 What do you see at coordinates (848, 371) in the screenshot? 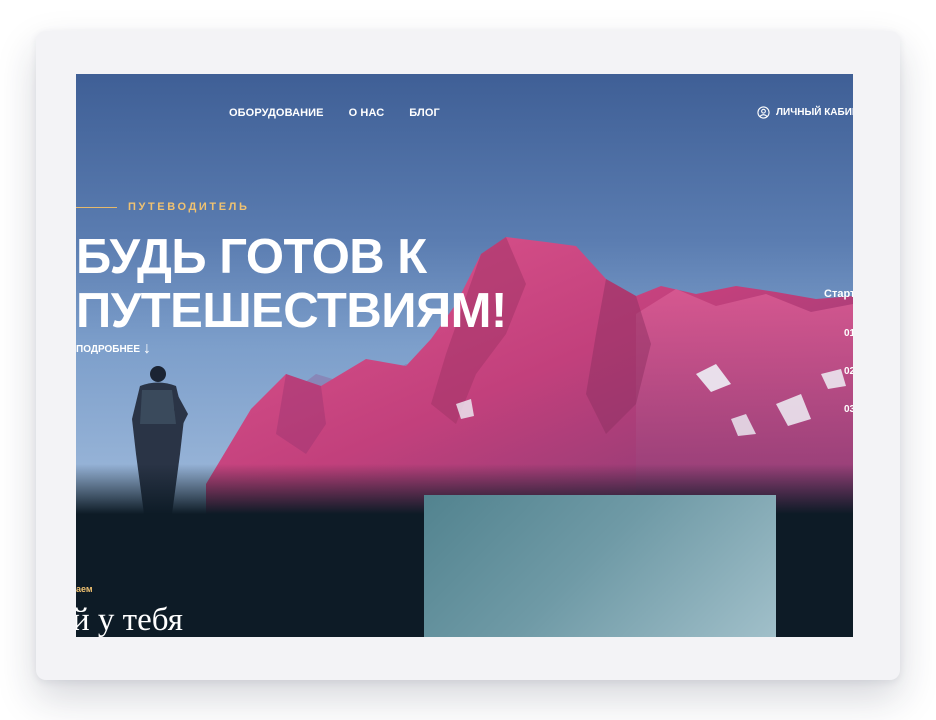
I see `slider-number-2: 02` at bounding box center [848, 371].